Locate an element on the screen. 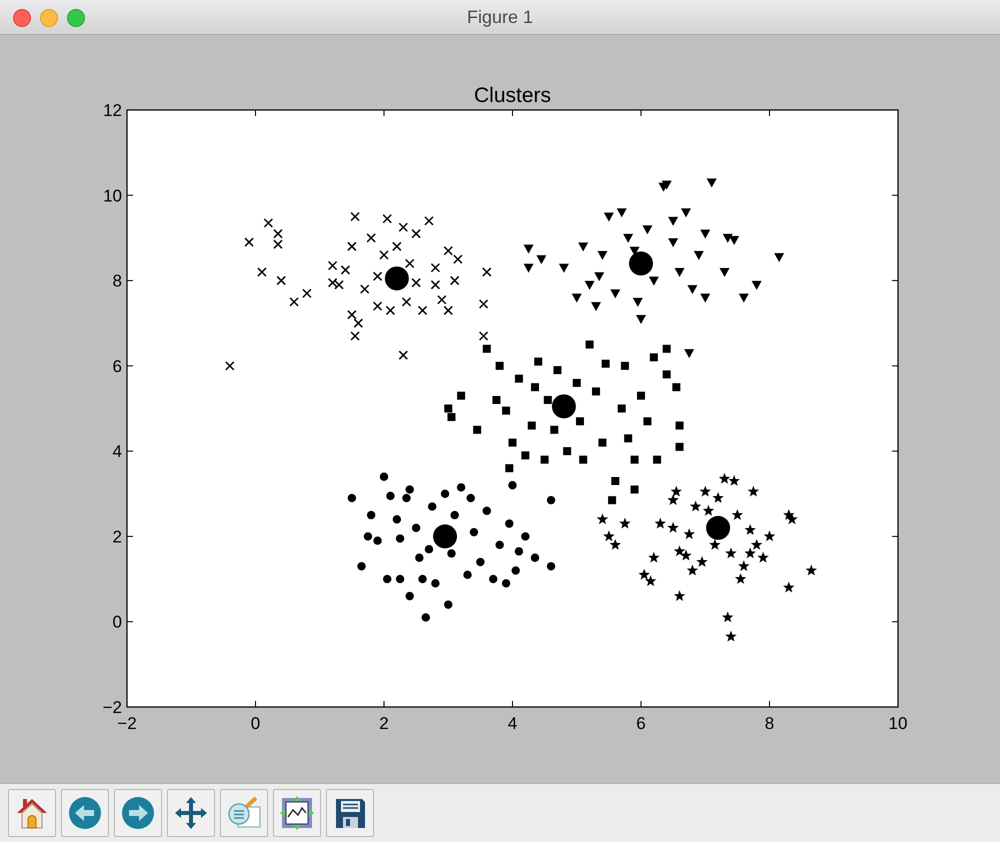 Image resolution: width=1000 pixels, height=842 pixels. x-tick-label: 2 is located at coordinates (384, 723).